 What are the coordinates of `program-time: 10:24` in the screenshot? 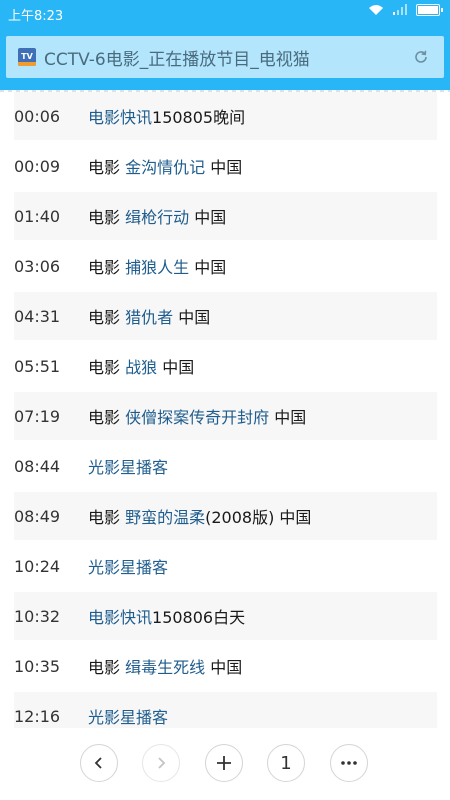 It's located at (37, 566).